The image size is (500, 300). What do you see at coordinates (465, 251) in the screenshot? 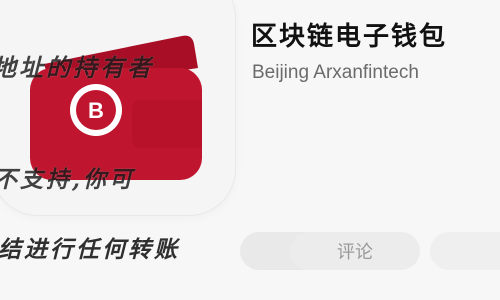
I see `share-button` at bounding box center [465, 251].